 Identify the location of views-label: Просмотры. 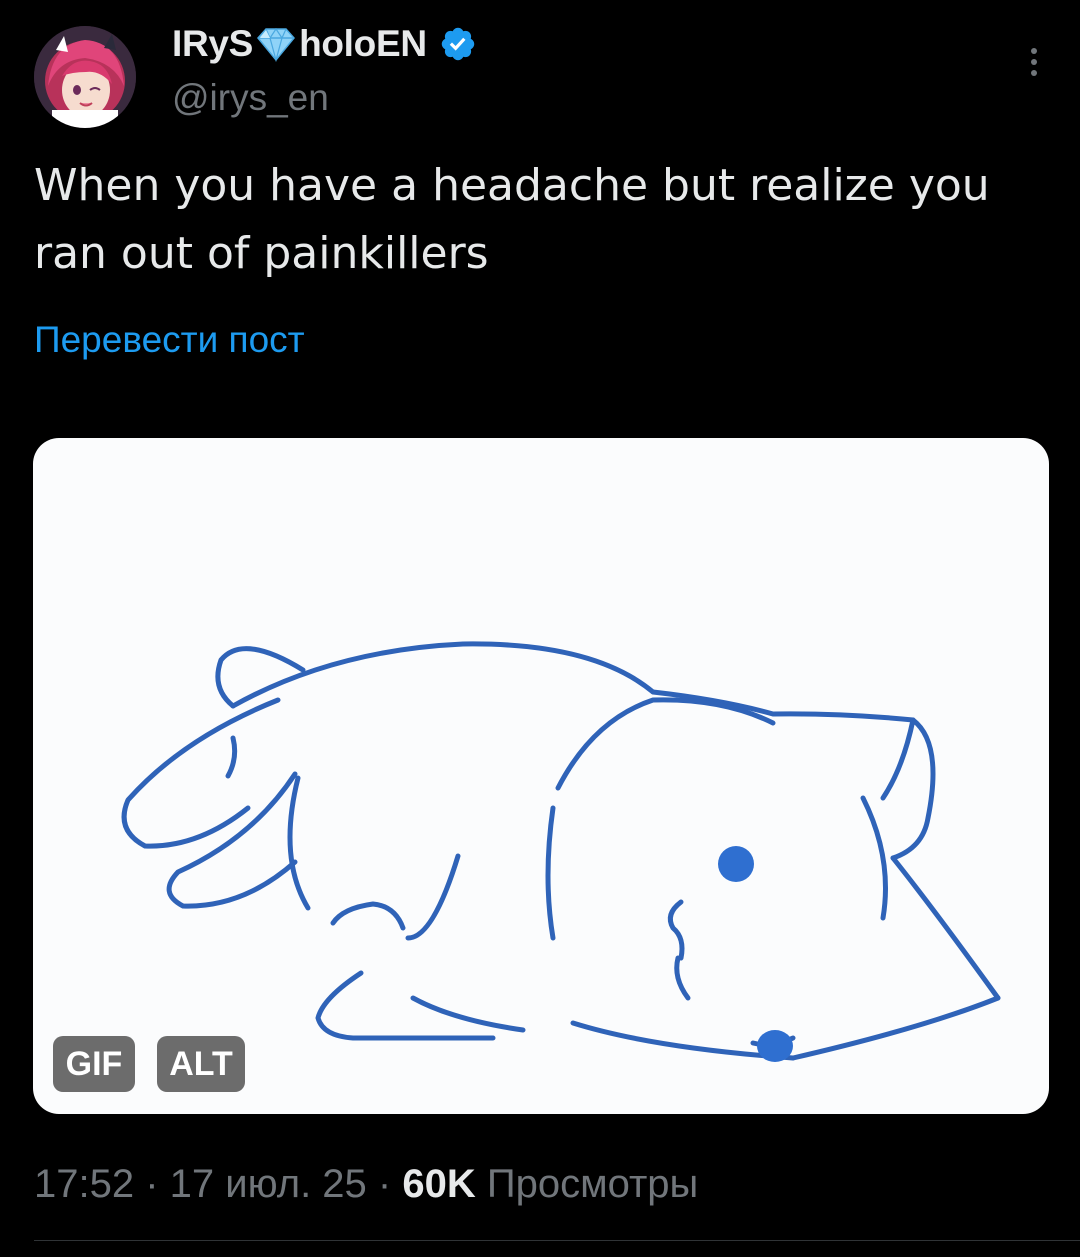
(587, 1184).